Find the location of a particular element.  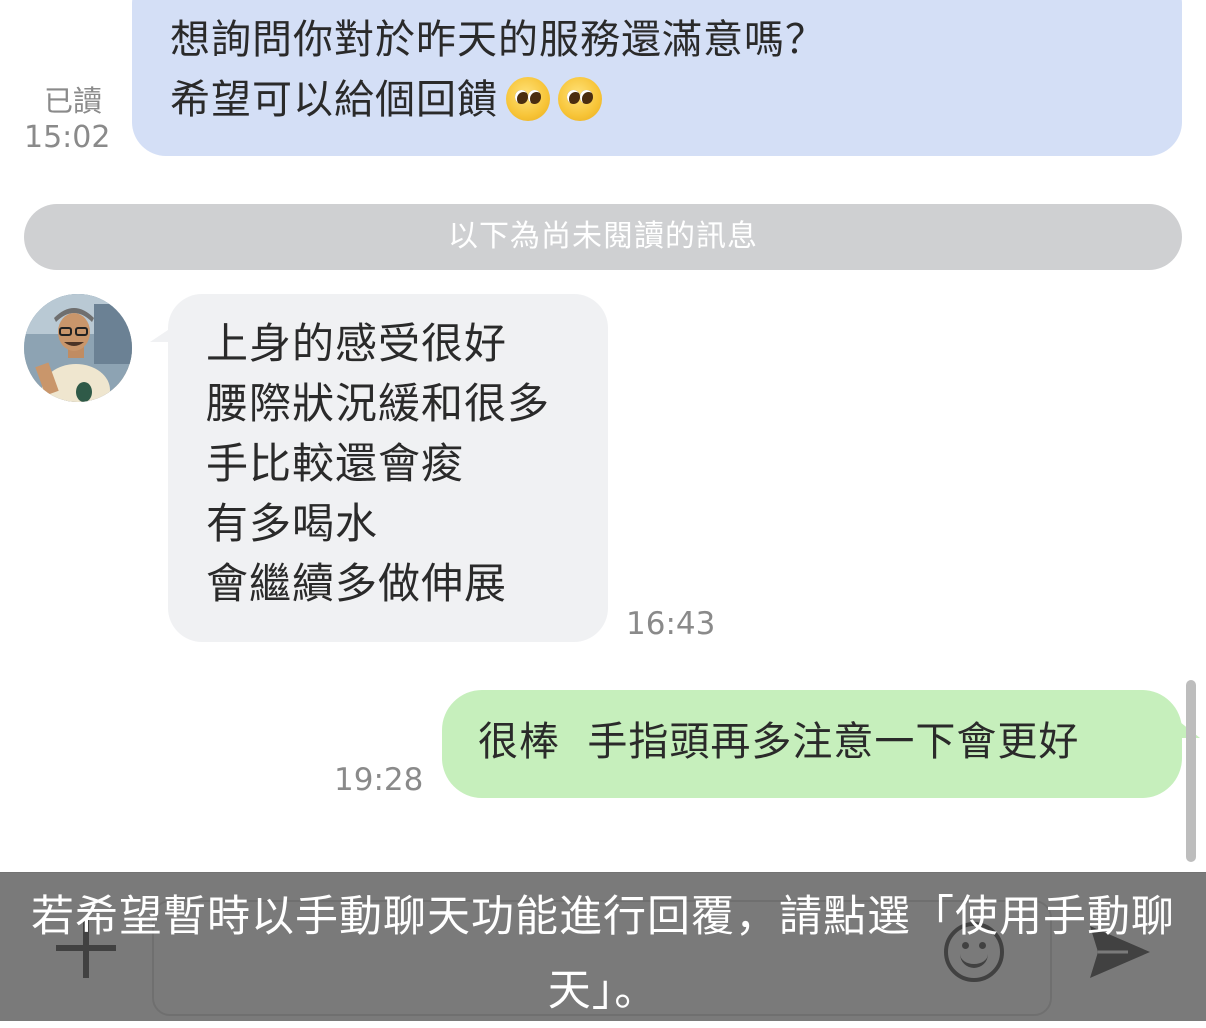

read-receipt-label: 已讀 is located at coordinates (73, 101).